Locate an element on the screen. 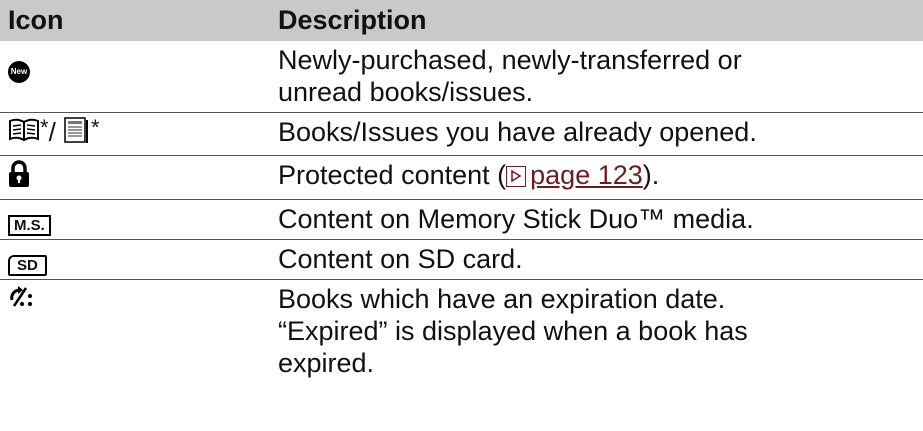 This screenshot has width=923, height=431. icon-cell: New is located at coordinates (134, 77).